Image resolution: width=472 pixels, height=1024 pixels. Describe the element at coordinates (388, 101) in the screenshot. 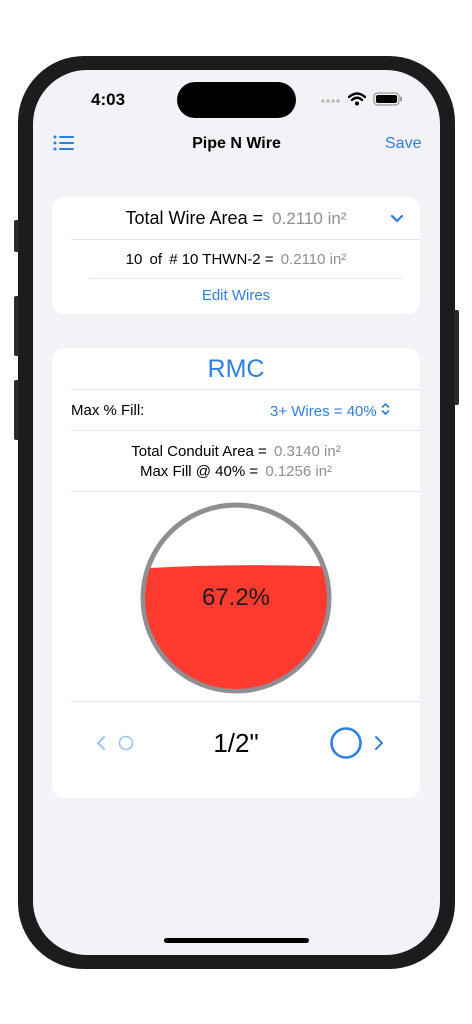

I see `battery-icon` at that location.